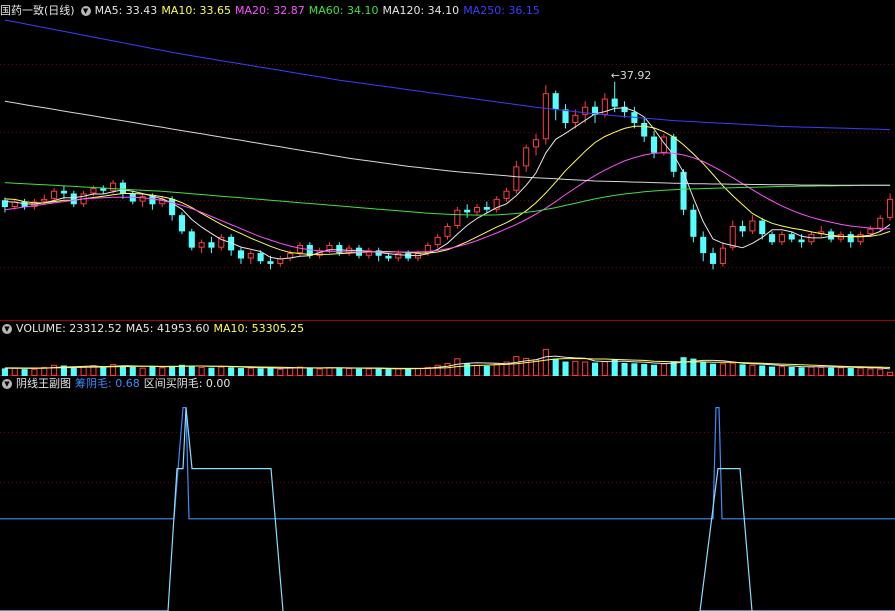 This screenshot has height=611, width=895. I want to click on ma-legend-item-0: MA5: 33.43, so click(126, 10).